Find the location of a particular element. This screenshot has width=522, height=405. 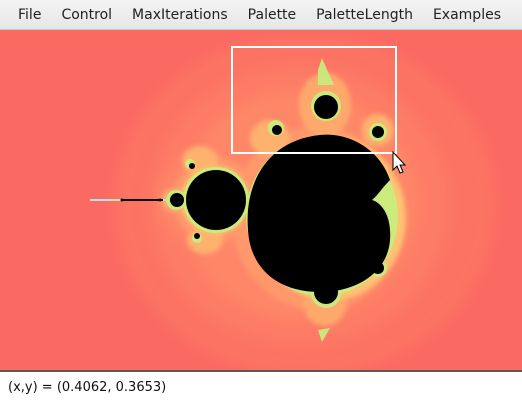

menu-palettelength: PaletteLength is located at coordinates (364, 15).